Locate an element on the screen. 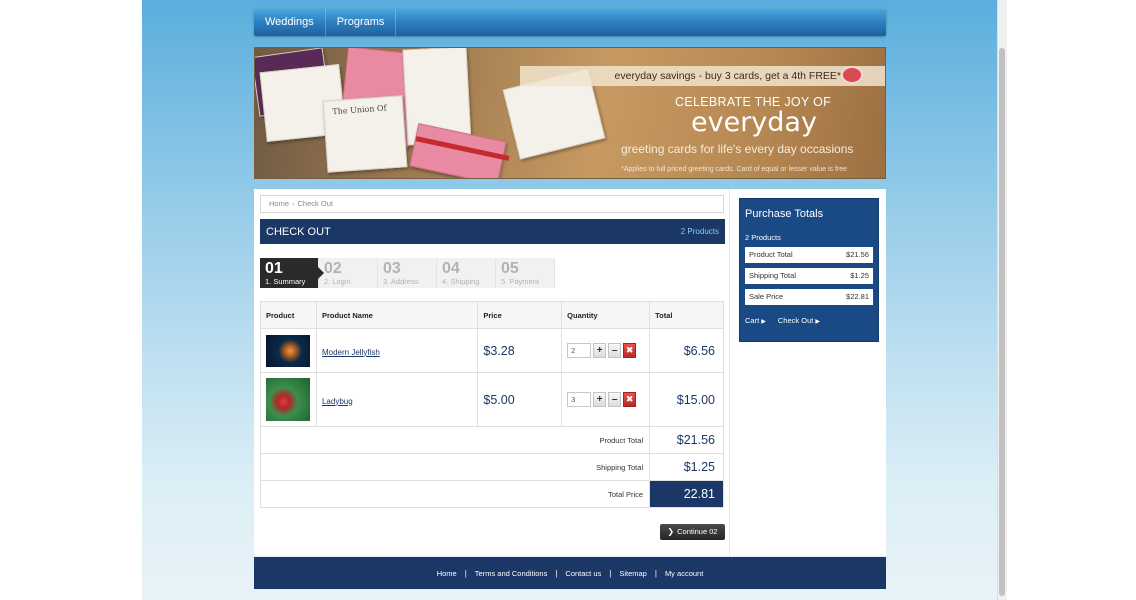  sidebar-row-product-total: Product Total $21.56 is located at coordinates (809, 255).